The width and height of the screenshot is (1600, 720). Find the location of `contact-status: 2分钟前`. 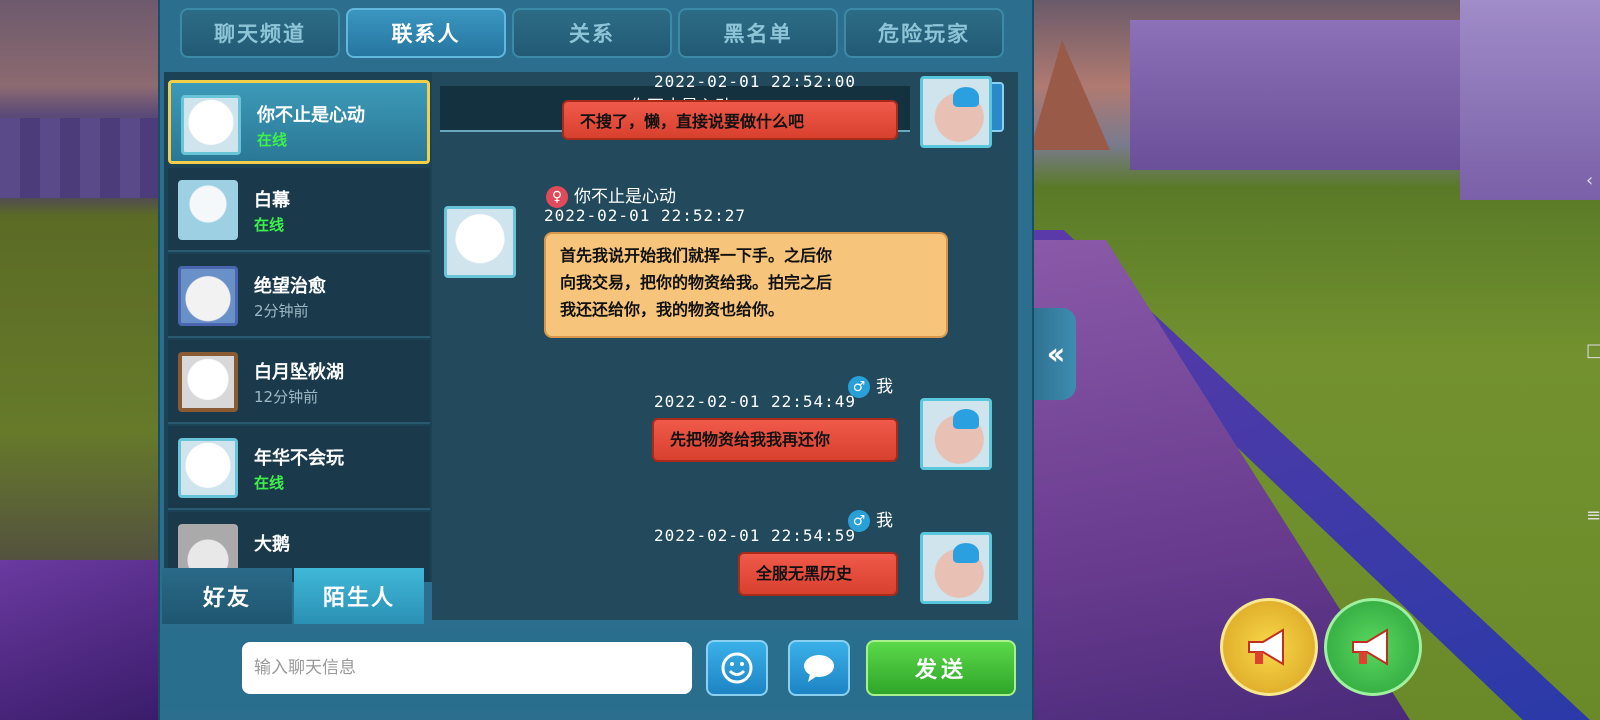

contact-status: 2分钟前 is located at coordinates (281, 311).